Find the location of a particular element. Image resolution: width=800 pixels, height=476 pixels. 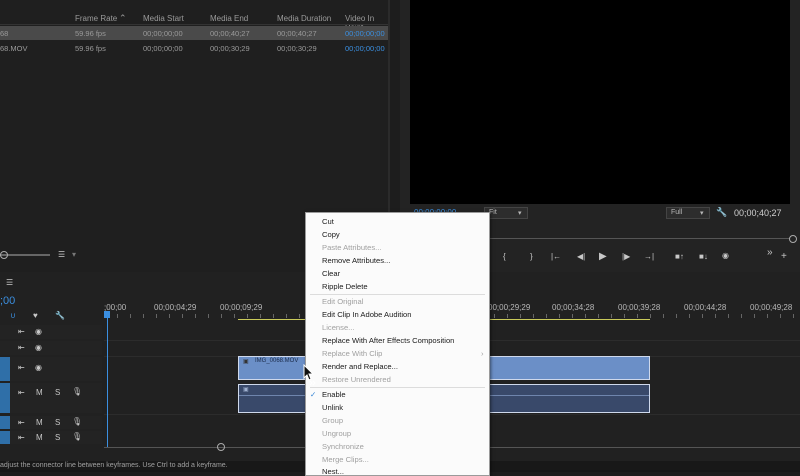

list-view-icon: ☰ is located at coordinates (61, 254).